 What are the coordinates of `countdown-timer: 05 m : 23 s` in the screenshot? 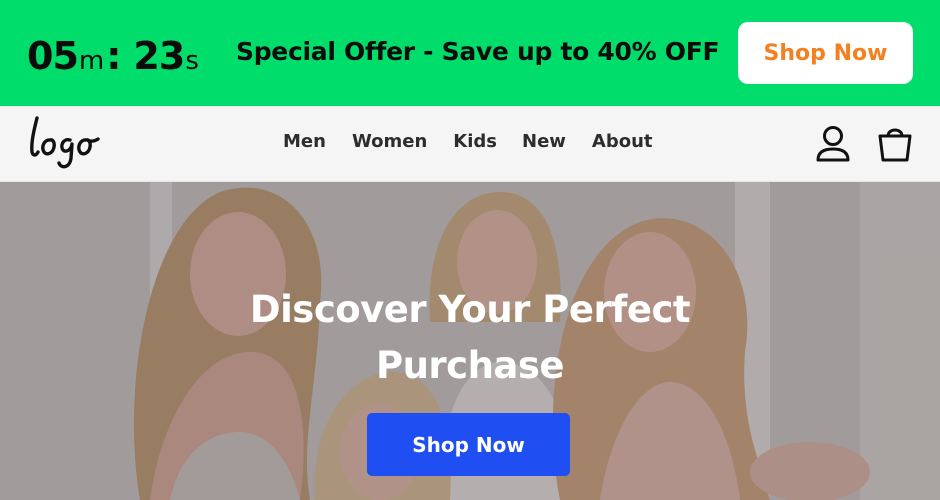 It's located at (113, 57).